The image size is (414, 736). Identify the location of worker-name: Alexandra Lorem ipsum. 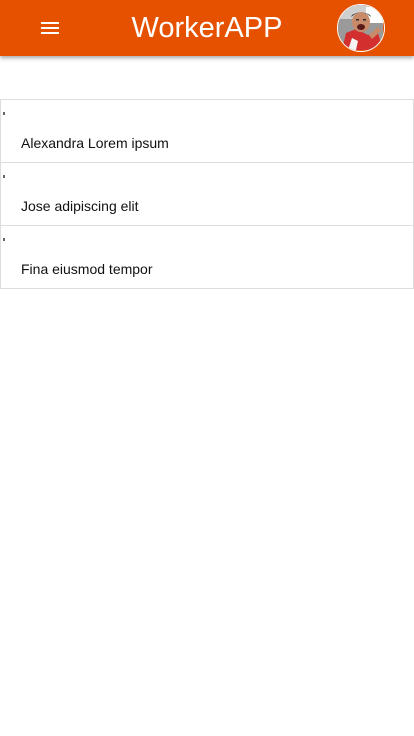
(95, 143).